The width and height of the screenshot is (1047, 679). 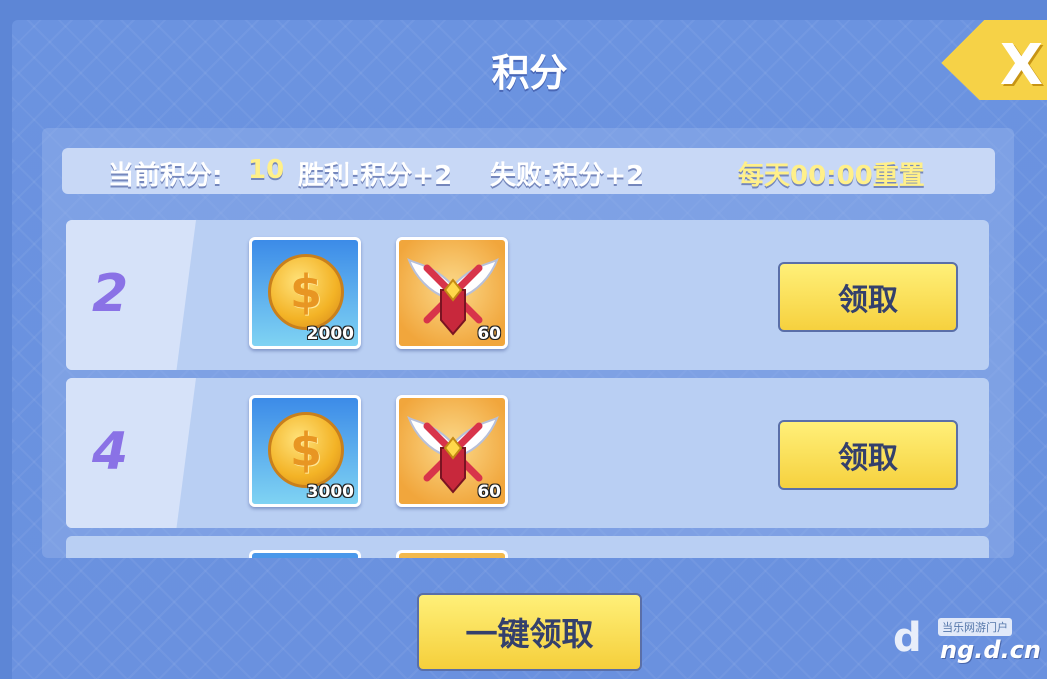 What do you see at coordinates (305, 554) in the screenshot?
I see `reward-item-gold-coin` at bounding box center [305, 554].